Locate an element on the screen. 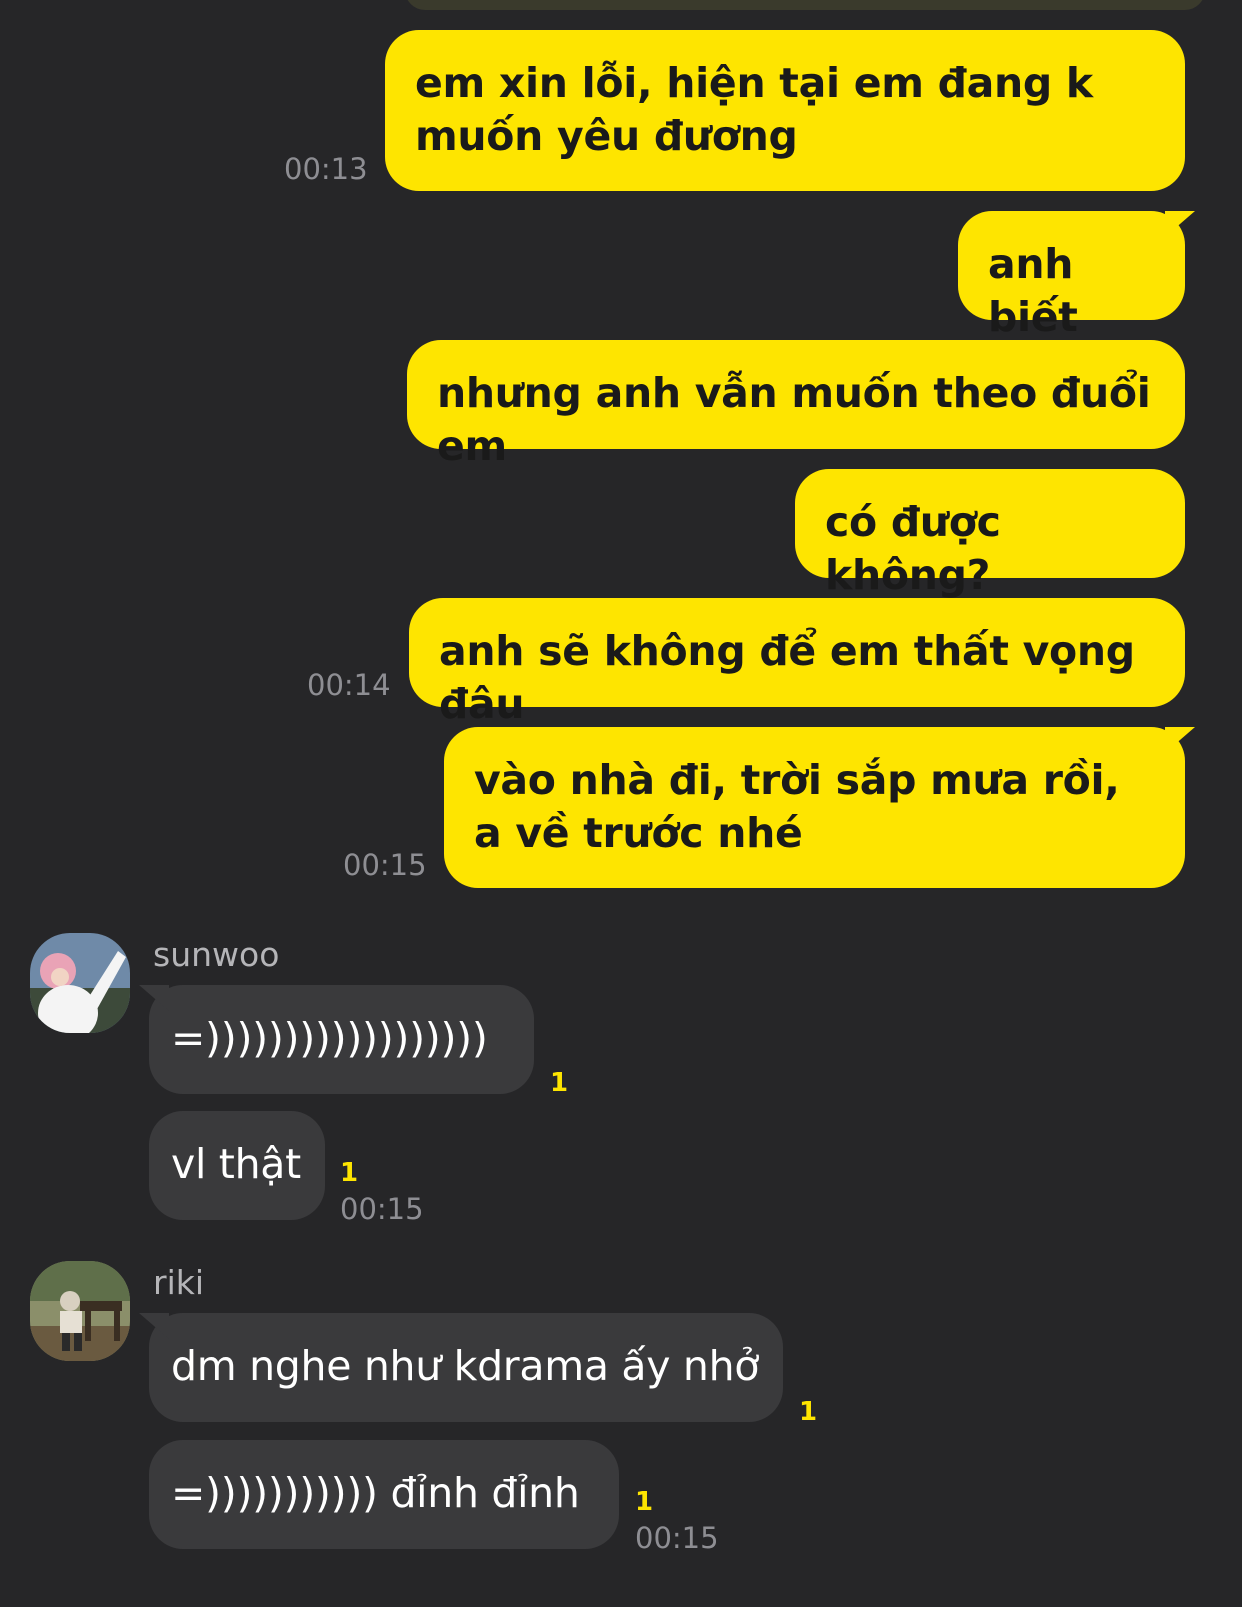 Image resolution: width=1242 pixels, height=1607 pixels. avatar-riki is located at coordinates (80, 1311).